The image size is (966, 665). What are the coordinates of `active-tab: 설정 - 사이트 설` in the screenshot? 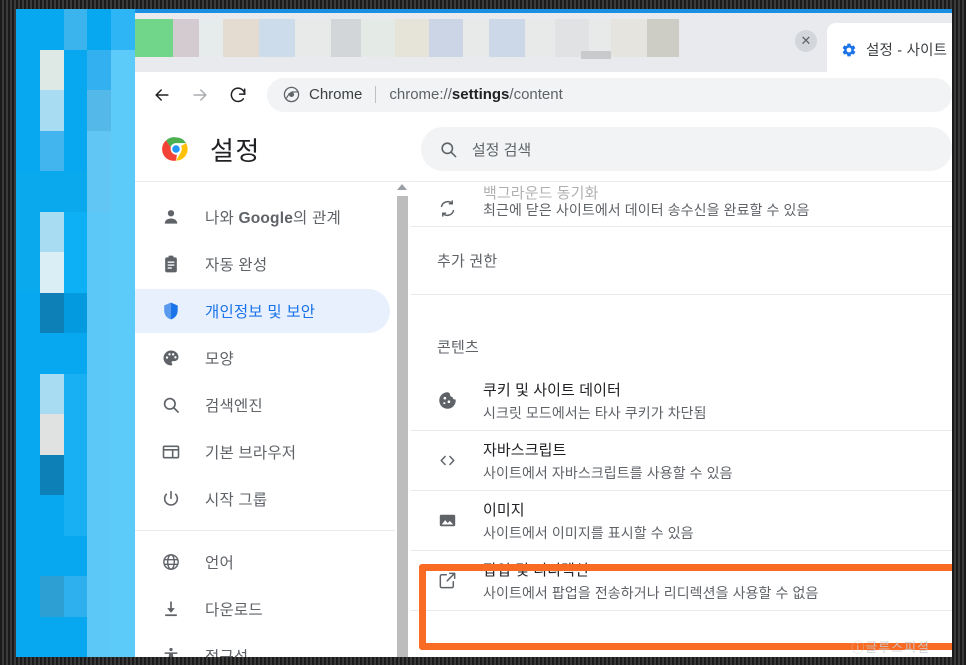 It's located at (889, 49).